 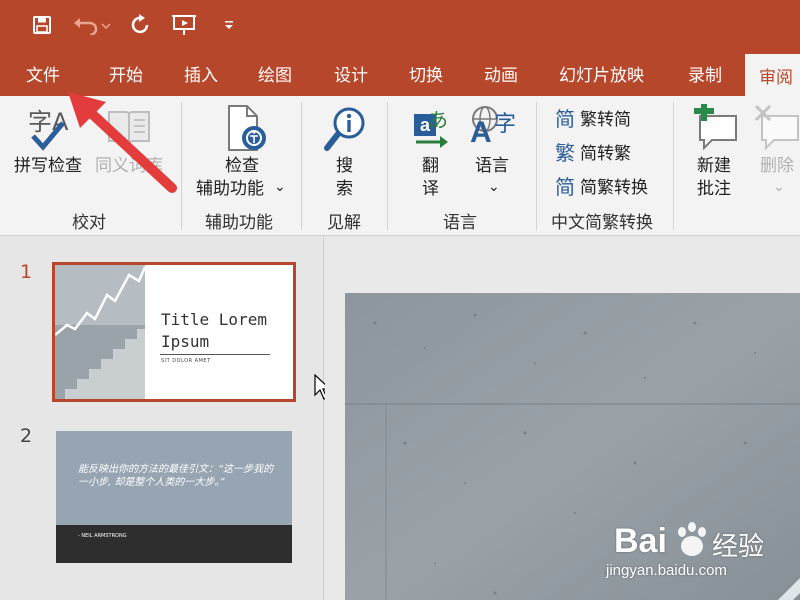 I want to click on tab-design: 设计, so click(x=351, y=73).